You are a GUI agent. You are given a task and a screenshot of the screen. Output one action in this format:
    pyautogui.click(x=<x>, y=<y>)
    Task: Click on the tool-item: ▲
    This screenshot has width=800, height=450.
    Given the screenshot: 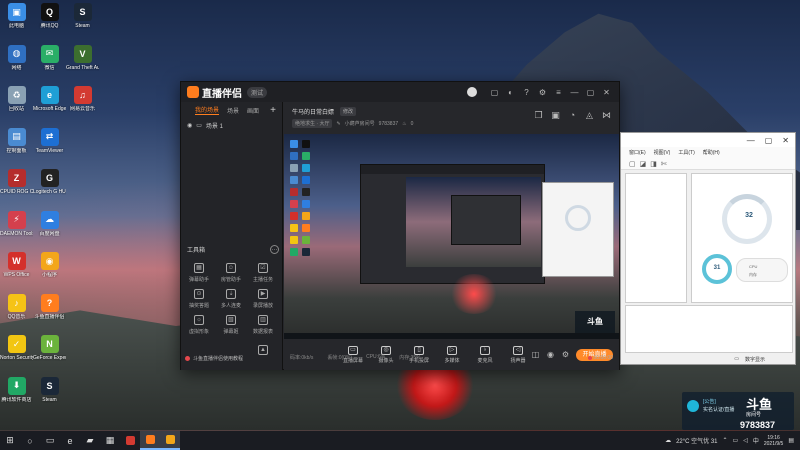 What is the action you would take?
    pyautogui.click(x=263, y=351)
    